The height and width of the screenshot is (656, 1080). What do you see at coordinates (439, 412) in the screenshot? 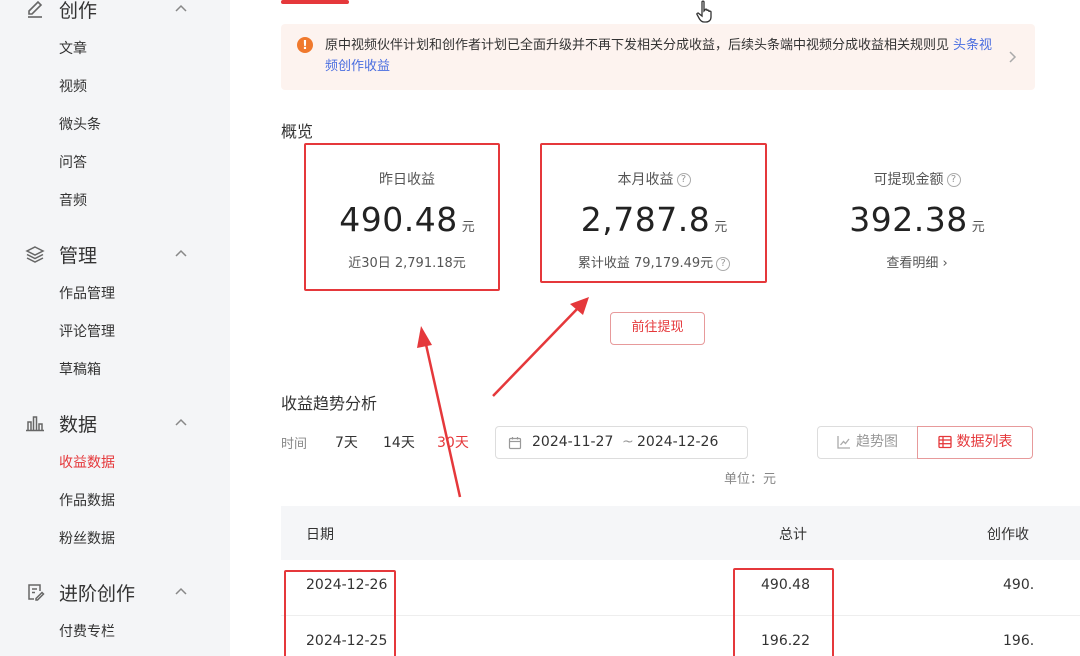
I see `arrow-to-yesterday` at bounding box center [439, 412].